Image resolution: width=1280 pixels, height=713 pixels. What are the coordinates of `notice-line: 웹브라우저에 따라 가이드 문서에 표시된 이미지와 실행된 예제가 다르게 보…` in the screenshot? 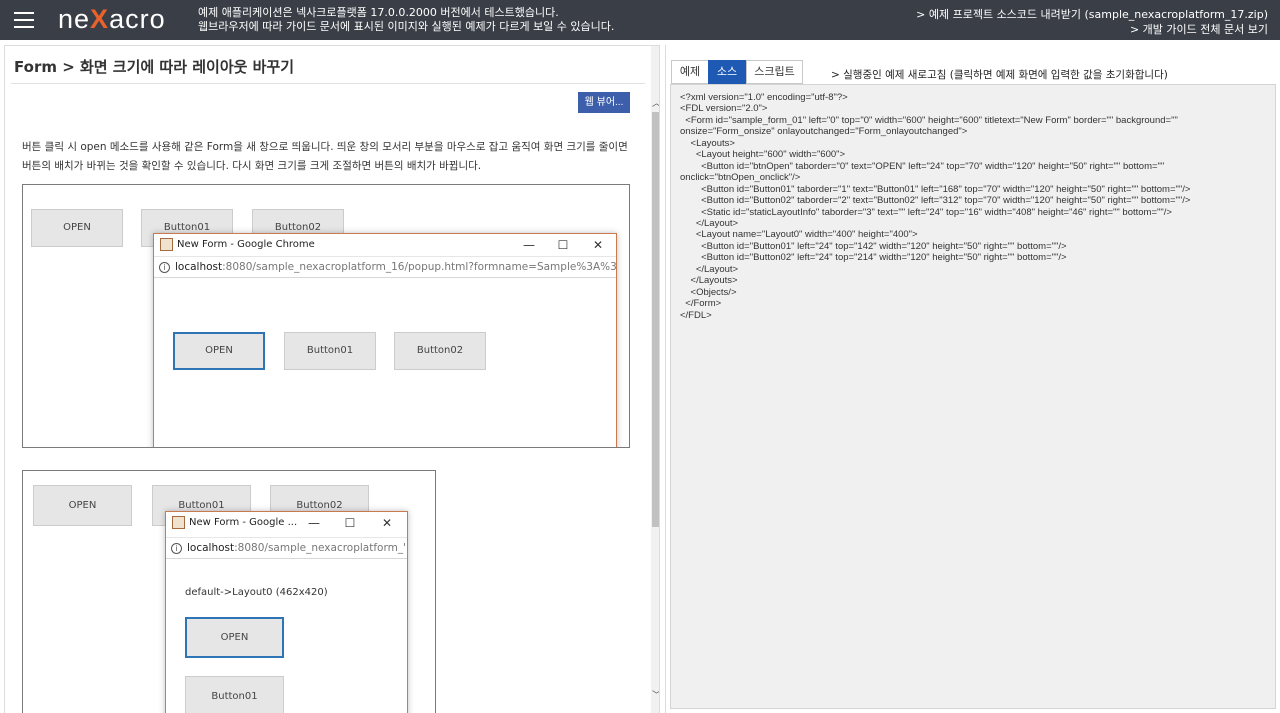 It's located at (406, 26).